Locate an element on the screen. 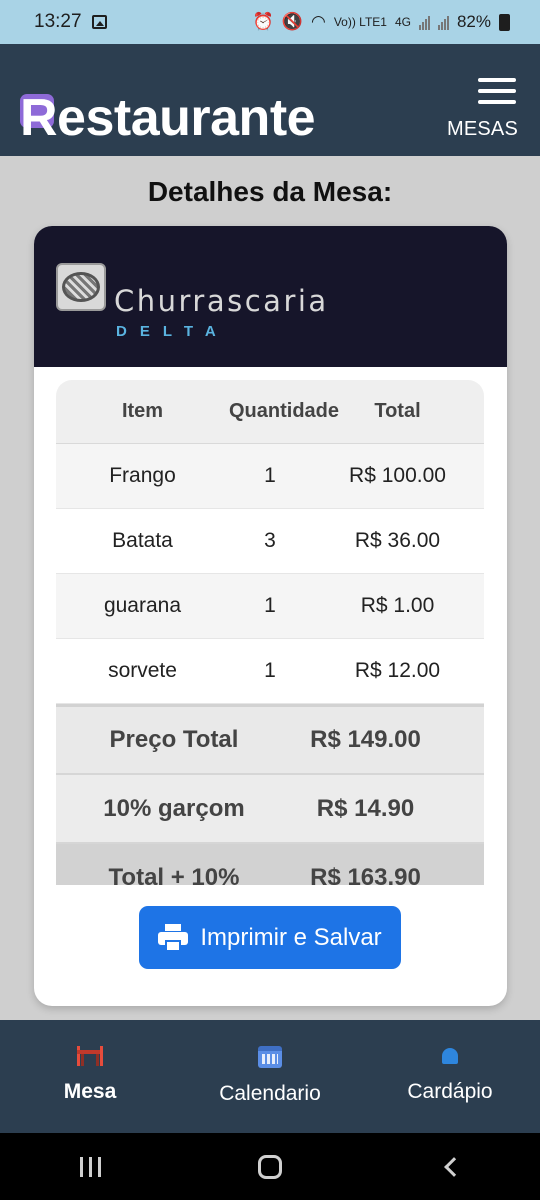  battery-icon is located at coordinates (504, 22).